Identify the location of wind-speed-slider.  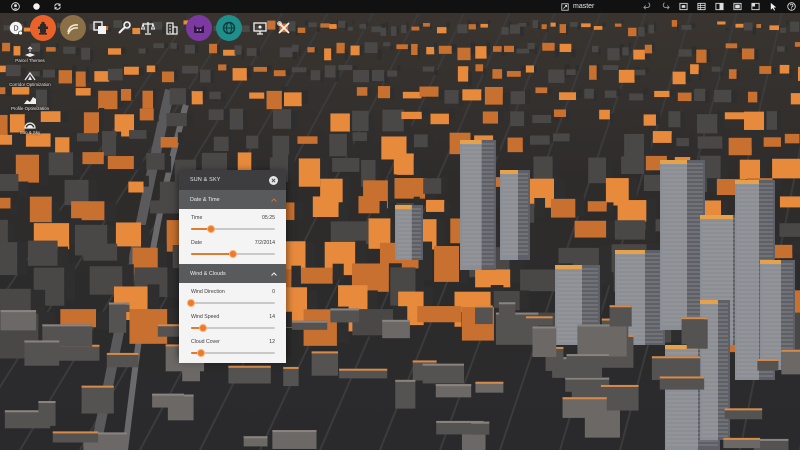
(233, 328).